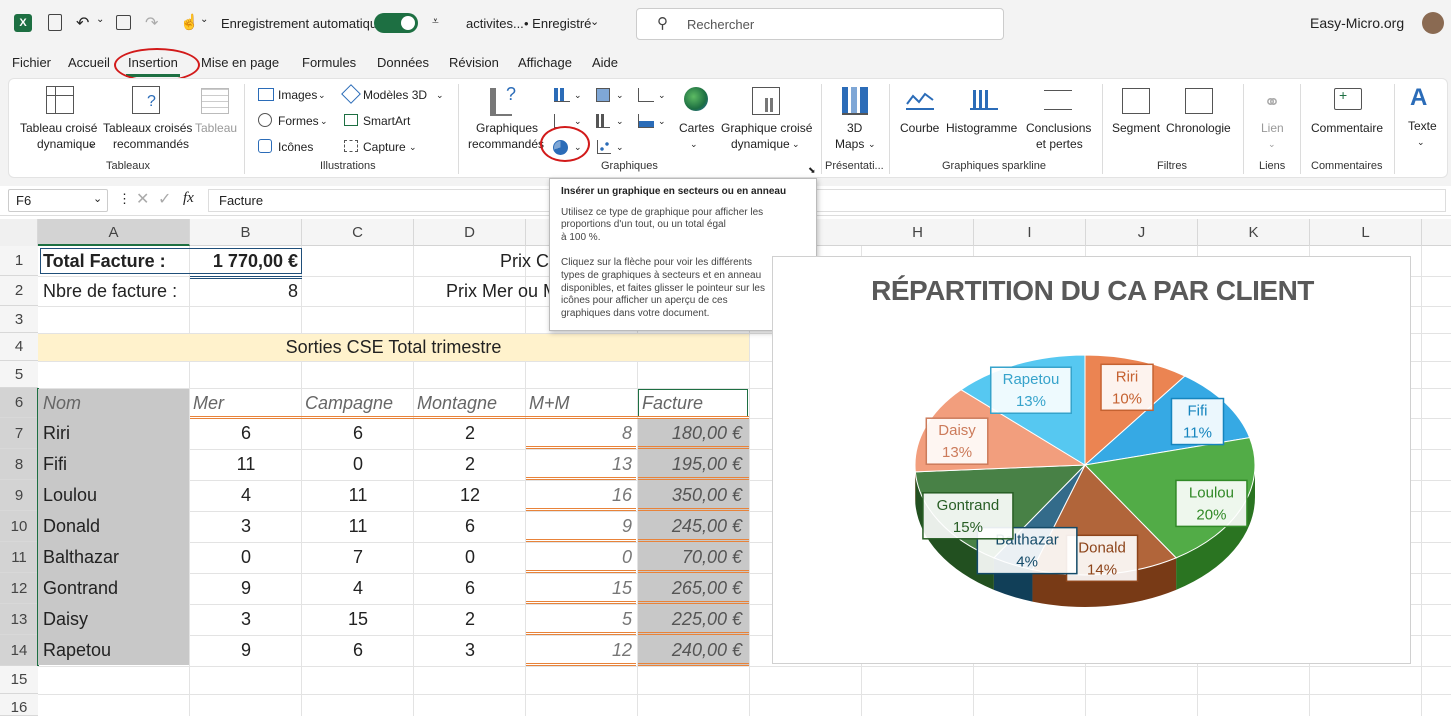 The image size is (1451, 722). I want to click on scatter-chart-dropdown-icon: ⌄, so click(620, 147).